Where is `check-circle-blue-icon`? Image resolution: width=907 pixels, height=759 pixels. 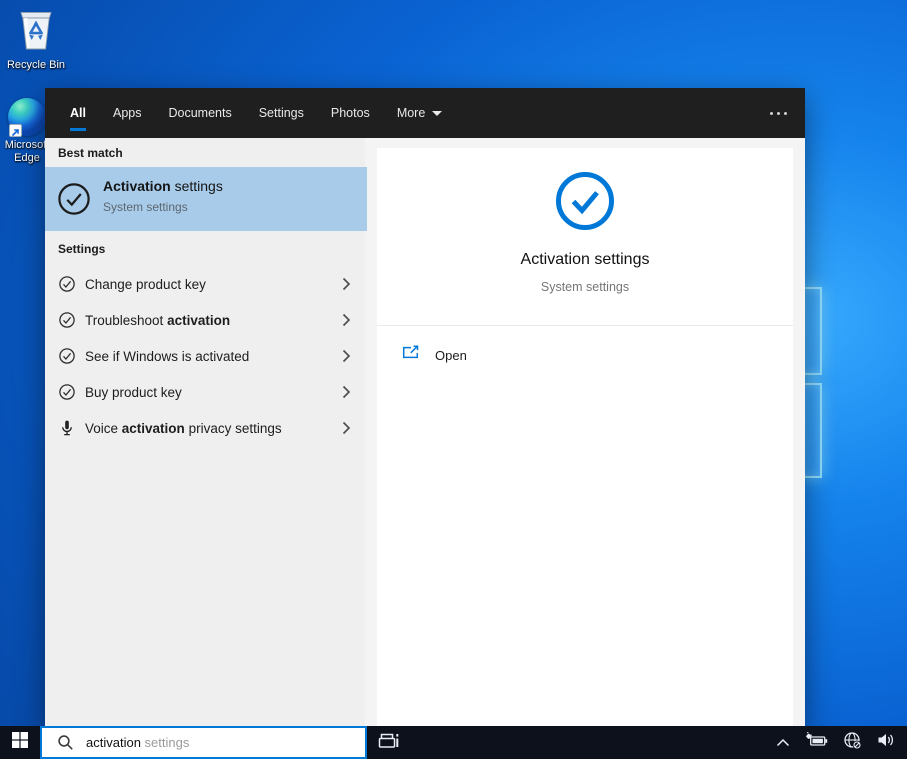
check-circle-blue-icon is located at coordinates (585, 203).